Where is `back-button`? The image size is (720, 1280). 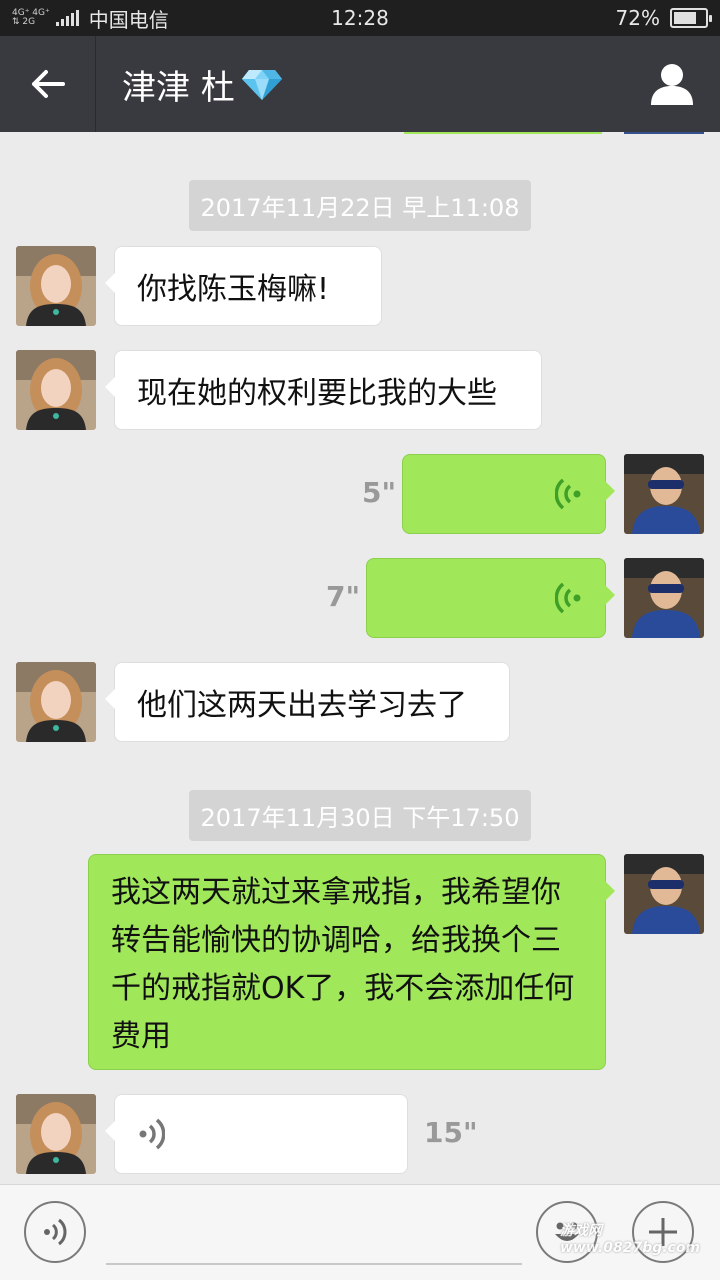
back-button is located at coordinates (48, 84).